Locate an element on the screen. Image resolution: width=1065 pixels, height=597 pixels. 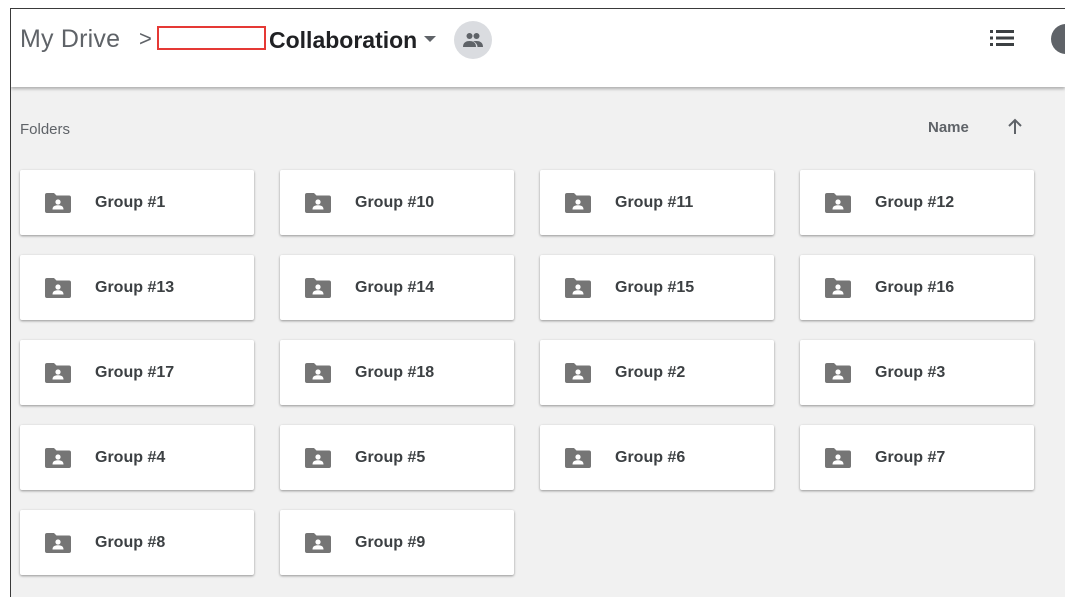
folder-name: Group #8 is located at coordinates (130, 542).